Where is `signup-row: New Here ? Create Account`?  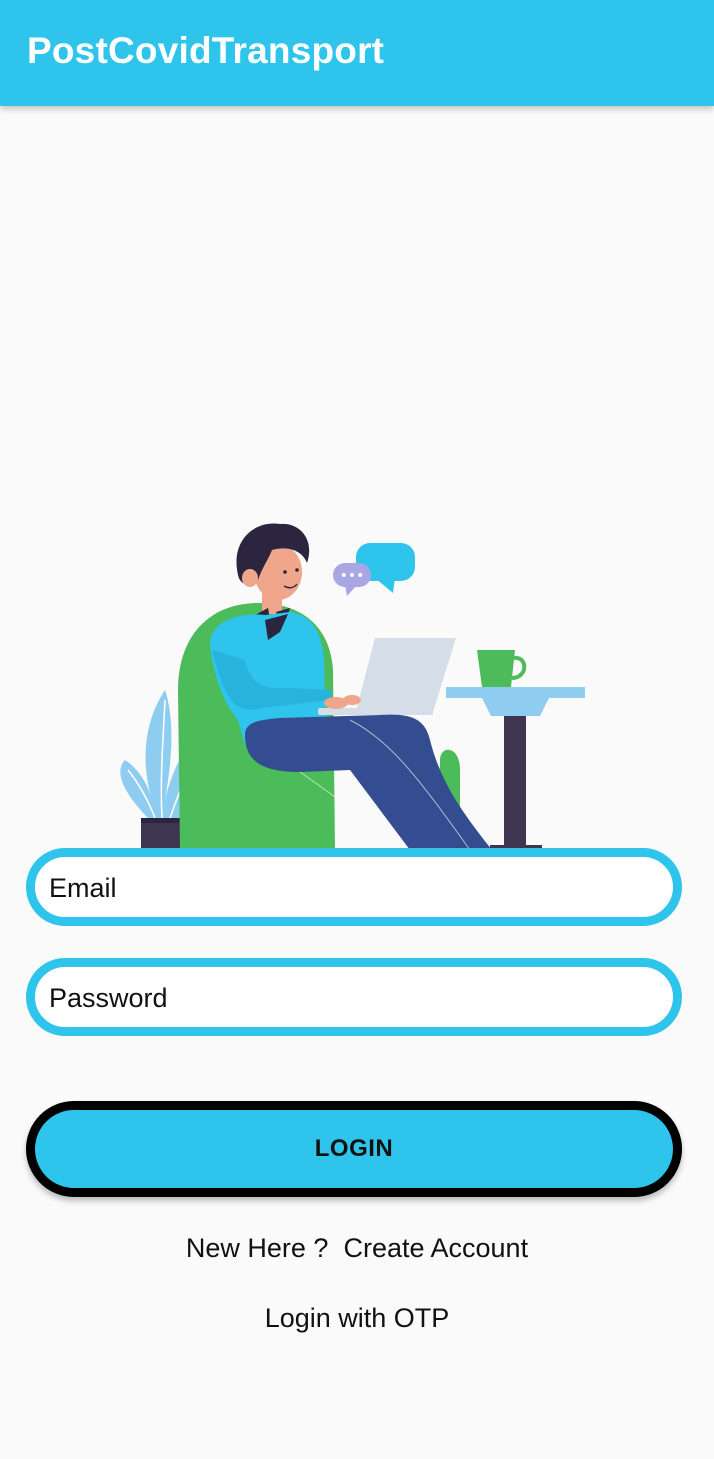 signup-row: New Here ? Create Account is located at coordinates (357, 1248).